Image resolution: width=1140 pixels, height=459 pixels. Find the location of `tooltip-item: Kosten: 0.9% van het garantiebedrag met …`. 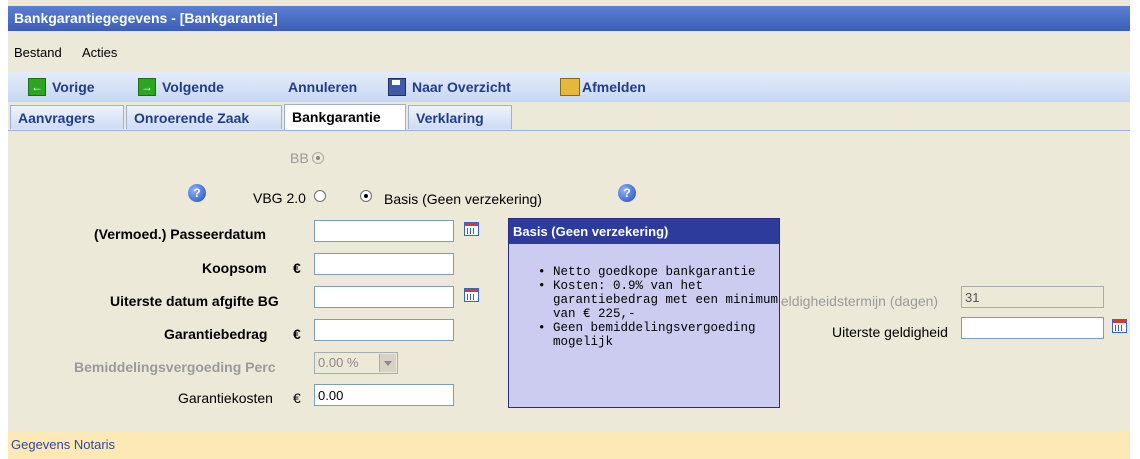

tooltip-item: Kosten: 0.9% van het garantiebedrag met … is located at coordinates (658, 300).